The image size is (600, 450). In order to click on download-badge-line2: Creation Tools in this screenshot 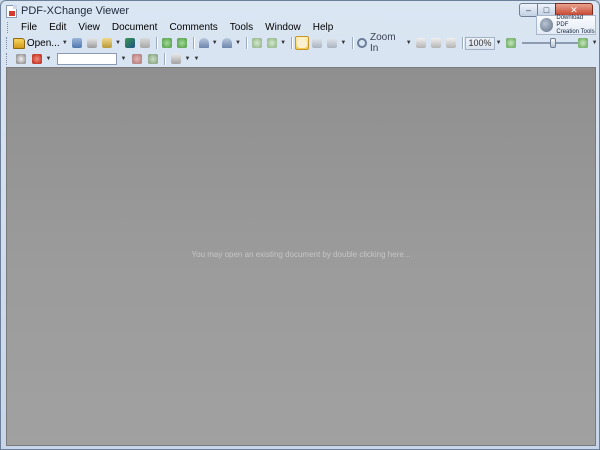, I will do `click(575, 31)`.